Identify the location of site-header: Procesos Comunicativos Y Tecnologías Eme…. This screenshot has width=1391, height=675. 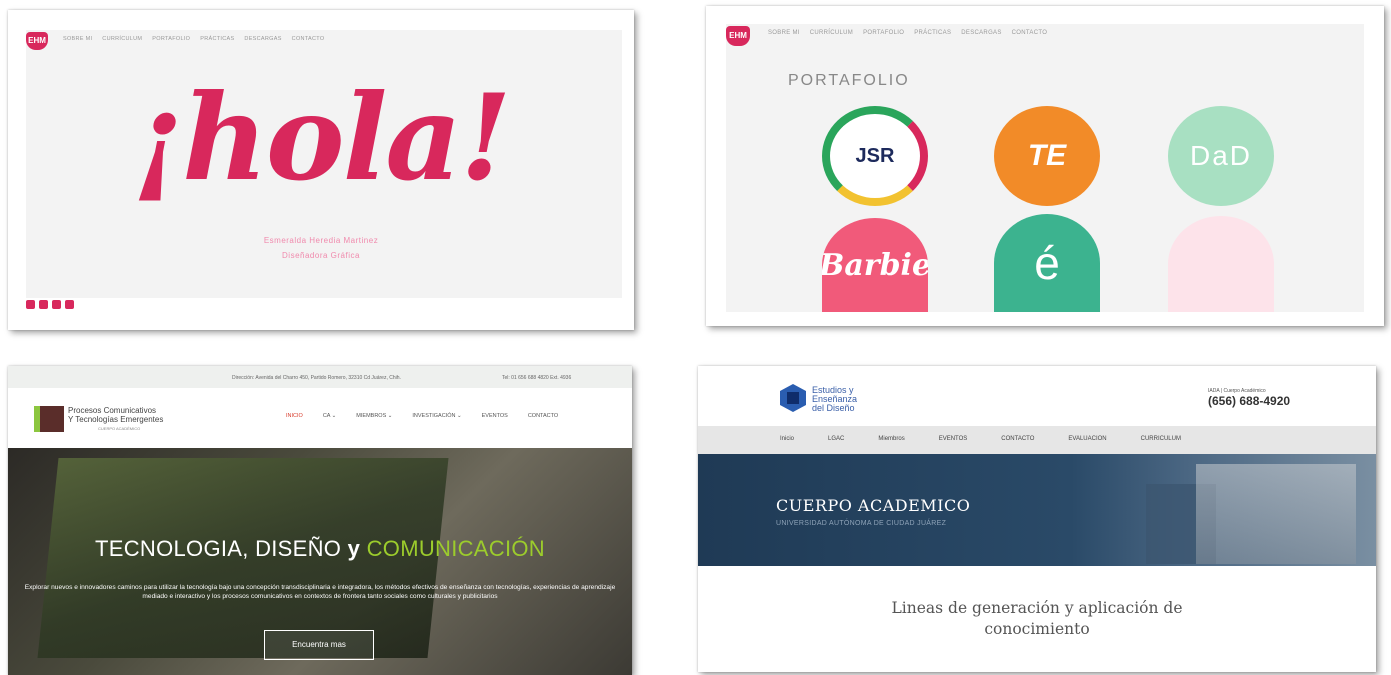
(320, 418).